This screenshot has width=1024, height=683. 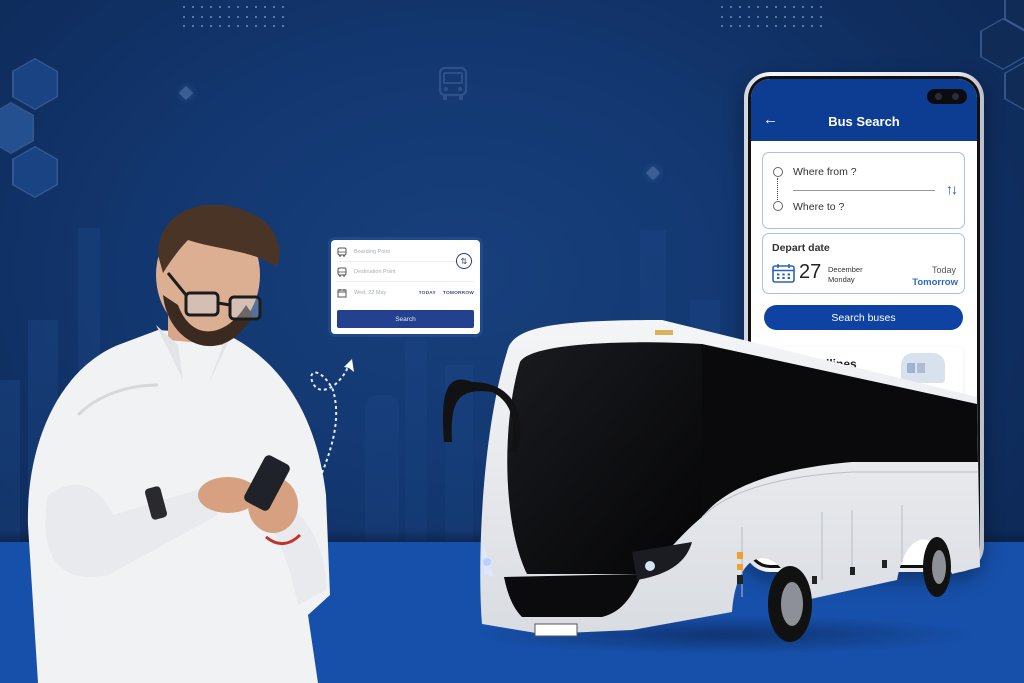 I want to click on depart-month-weekday: December Monday, so click(x=845, y=275).